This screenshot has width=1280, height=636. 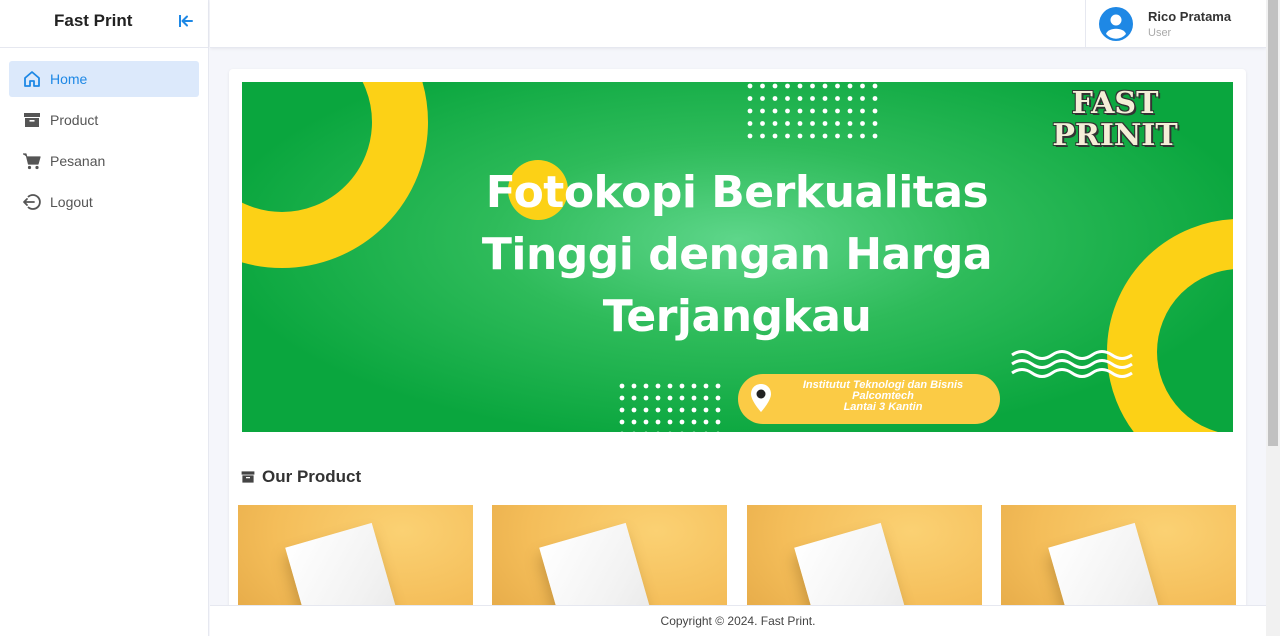 I want to click on section-title-our-product: Our Product, so click(x=300, y=477).